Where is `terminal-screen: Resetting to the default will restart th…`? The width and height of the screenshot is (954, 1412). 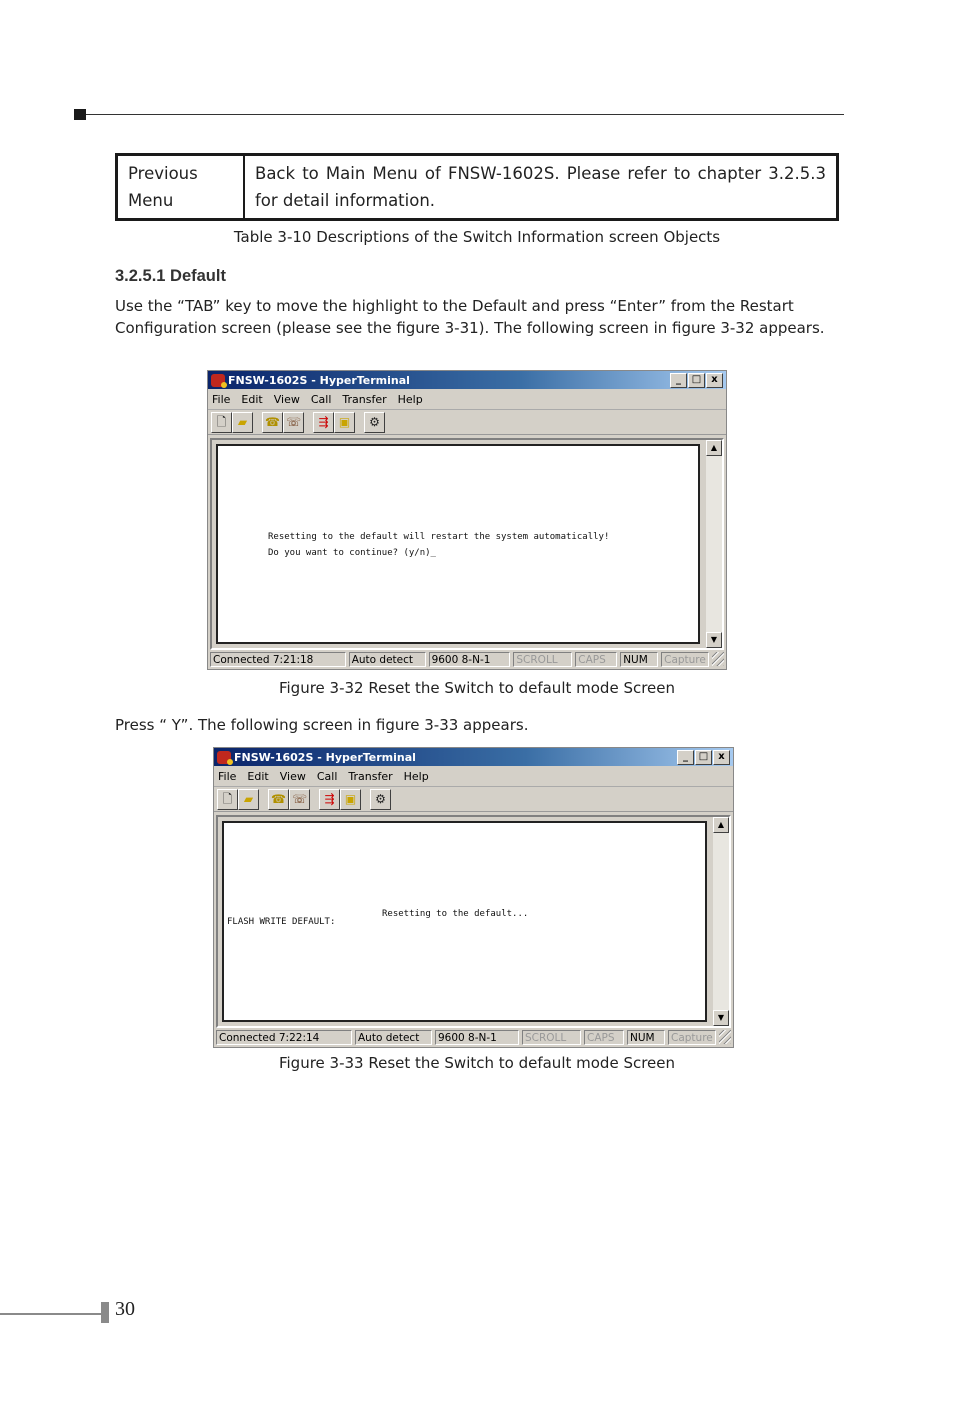
terminal-screen: Resetting to the default will restart th… is located at coordinates (458, 544).